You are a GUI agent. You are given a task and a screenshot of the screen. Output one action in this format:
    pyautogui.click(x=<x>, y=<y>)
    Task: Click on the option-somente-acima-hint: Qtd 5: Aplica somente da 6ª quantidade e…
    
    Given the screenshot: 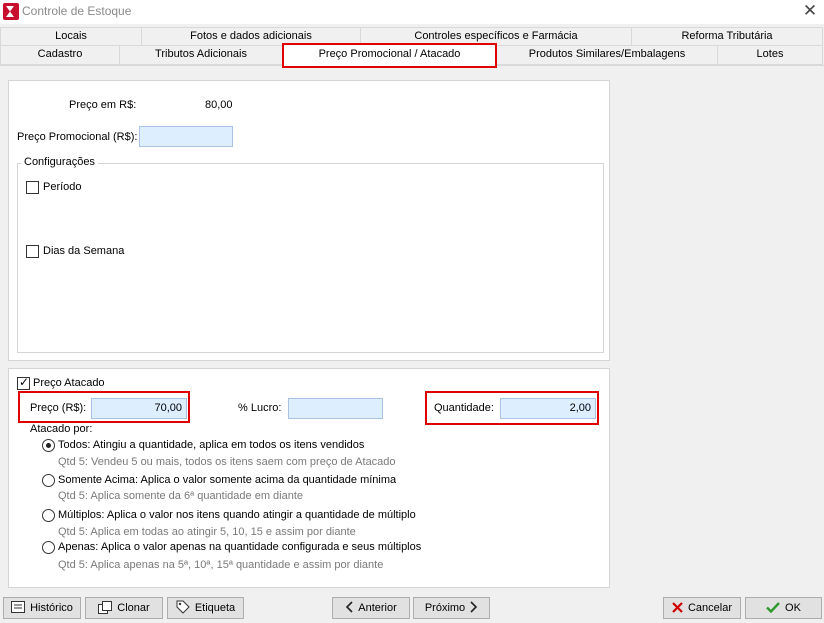 What is the action you would take?
    pyautogui.click(x=181, y=496)
    